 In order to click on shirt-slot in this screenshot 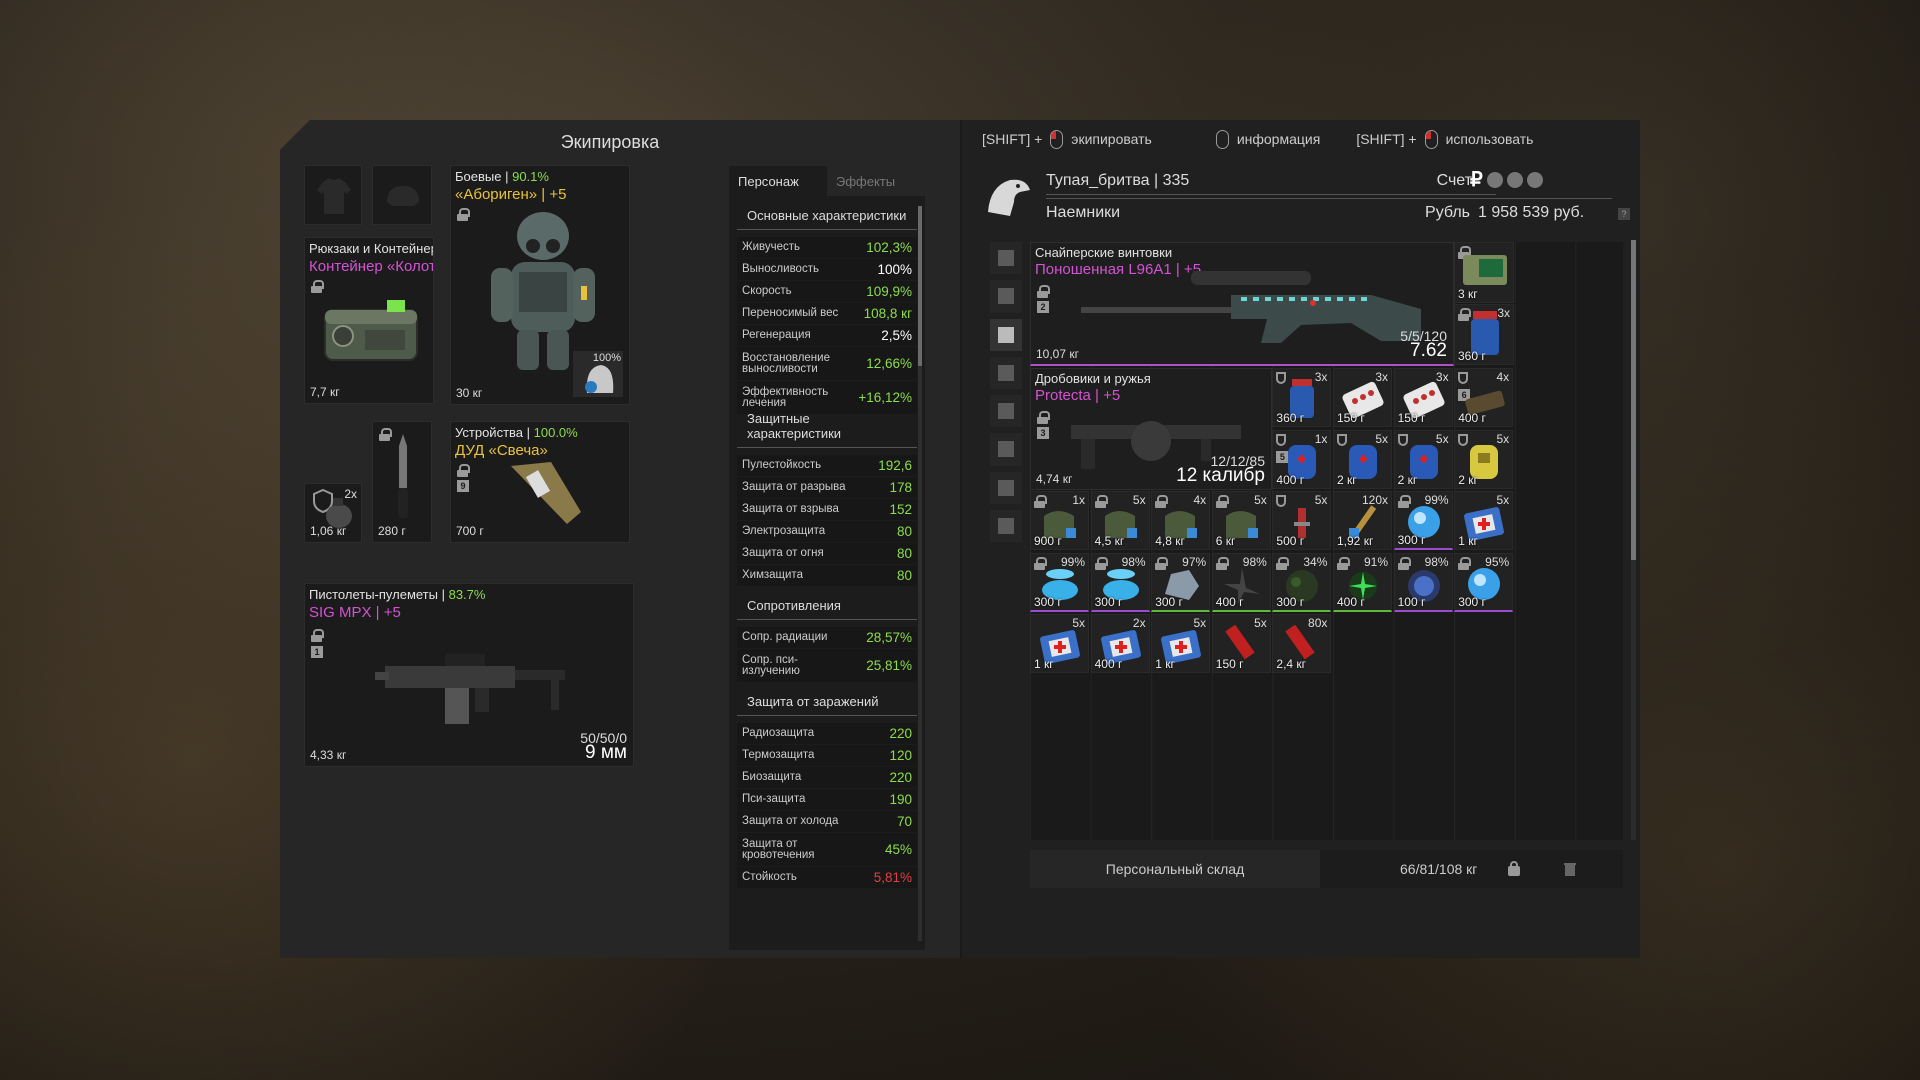, I will do `click(333, 195)`.